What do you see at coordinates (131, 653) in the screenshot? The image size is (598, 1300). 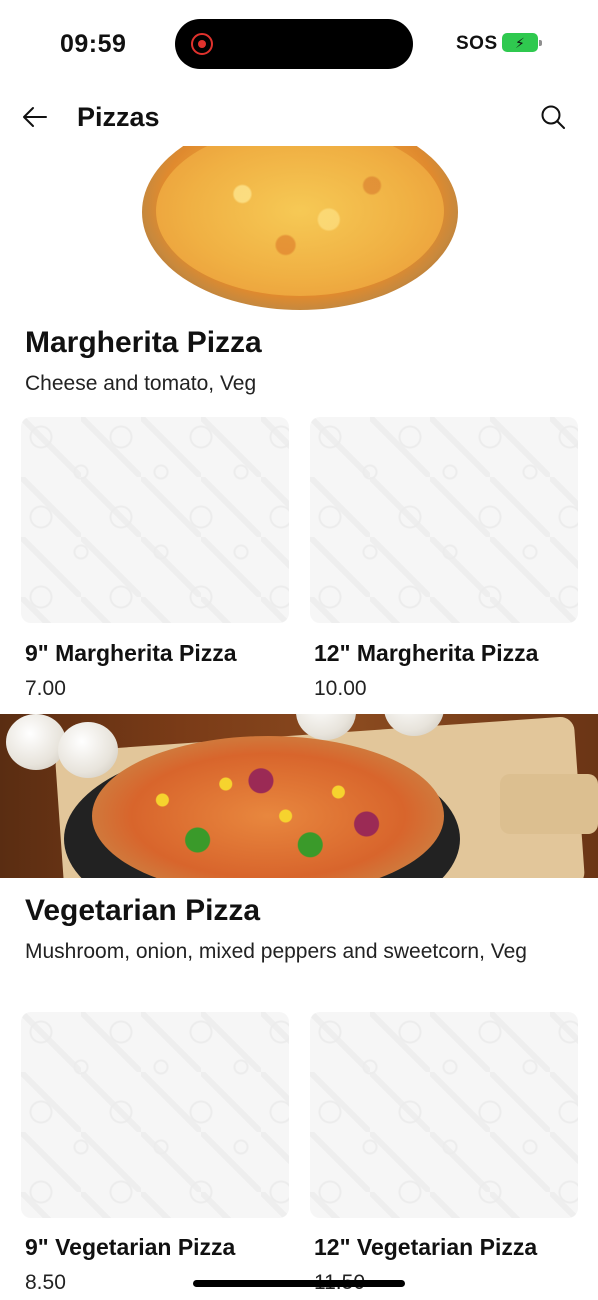 I see `variant-label: 9" Margherita Pizza` at bounding box center [131, 653].